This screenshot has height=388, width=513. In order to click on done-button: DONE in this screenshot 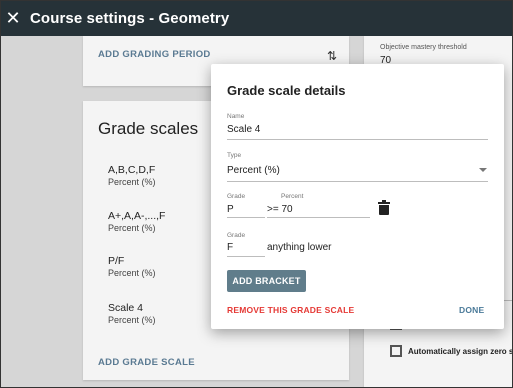, I will do `click(471, 310)`.